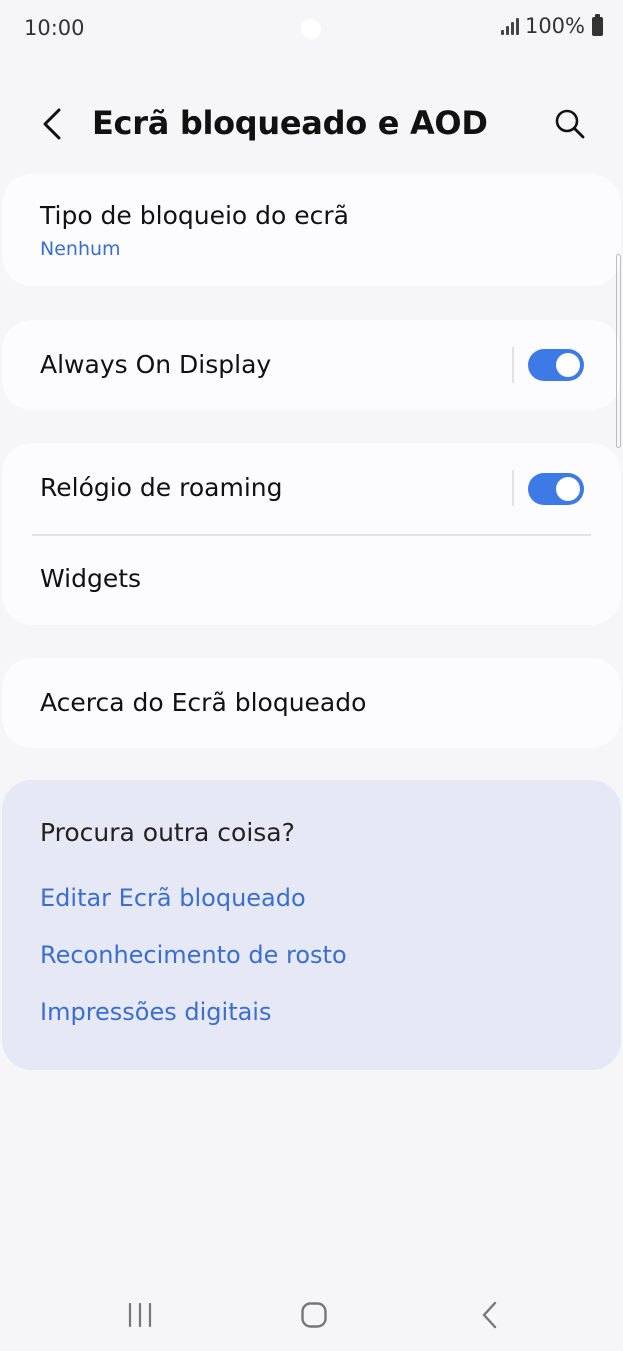  I want to click on widgets-row: Widgets, so click(311, 580).